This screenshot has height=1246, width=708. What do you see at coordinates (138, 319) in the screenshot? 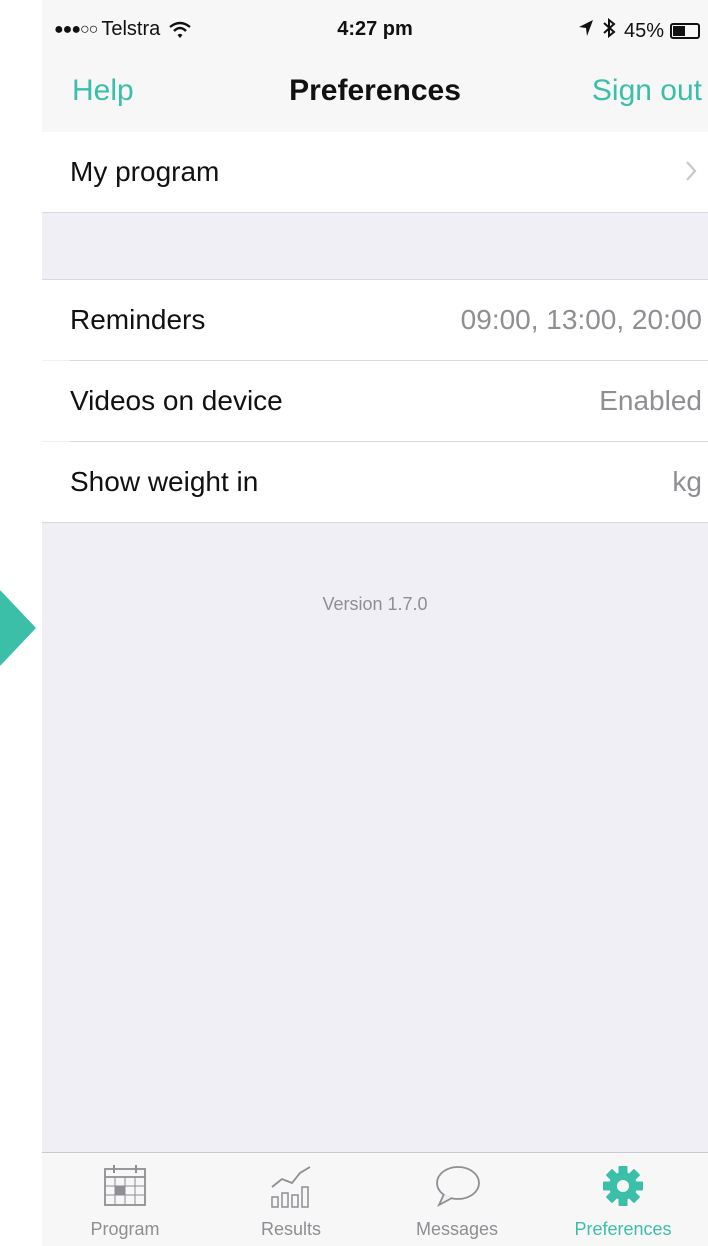
I see `reminders-label: Reminders` at bounding box center [138, 319].